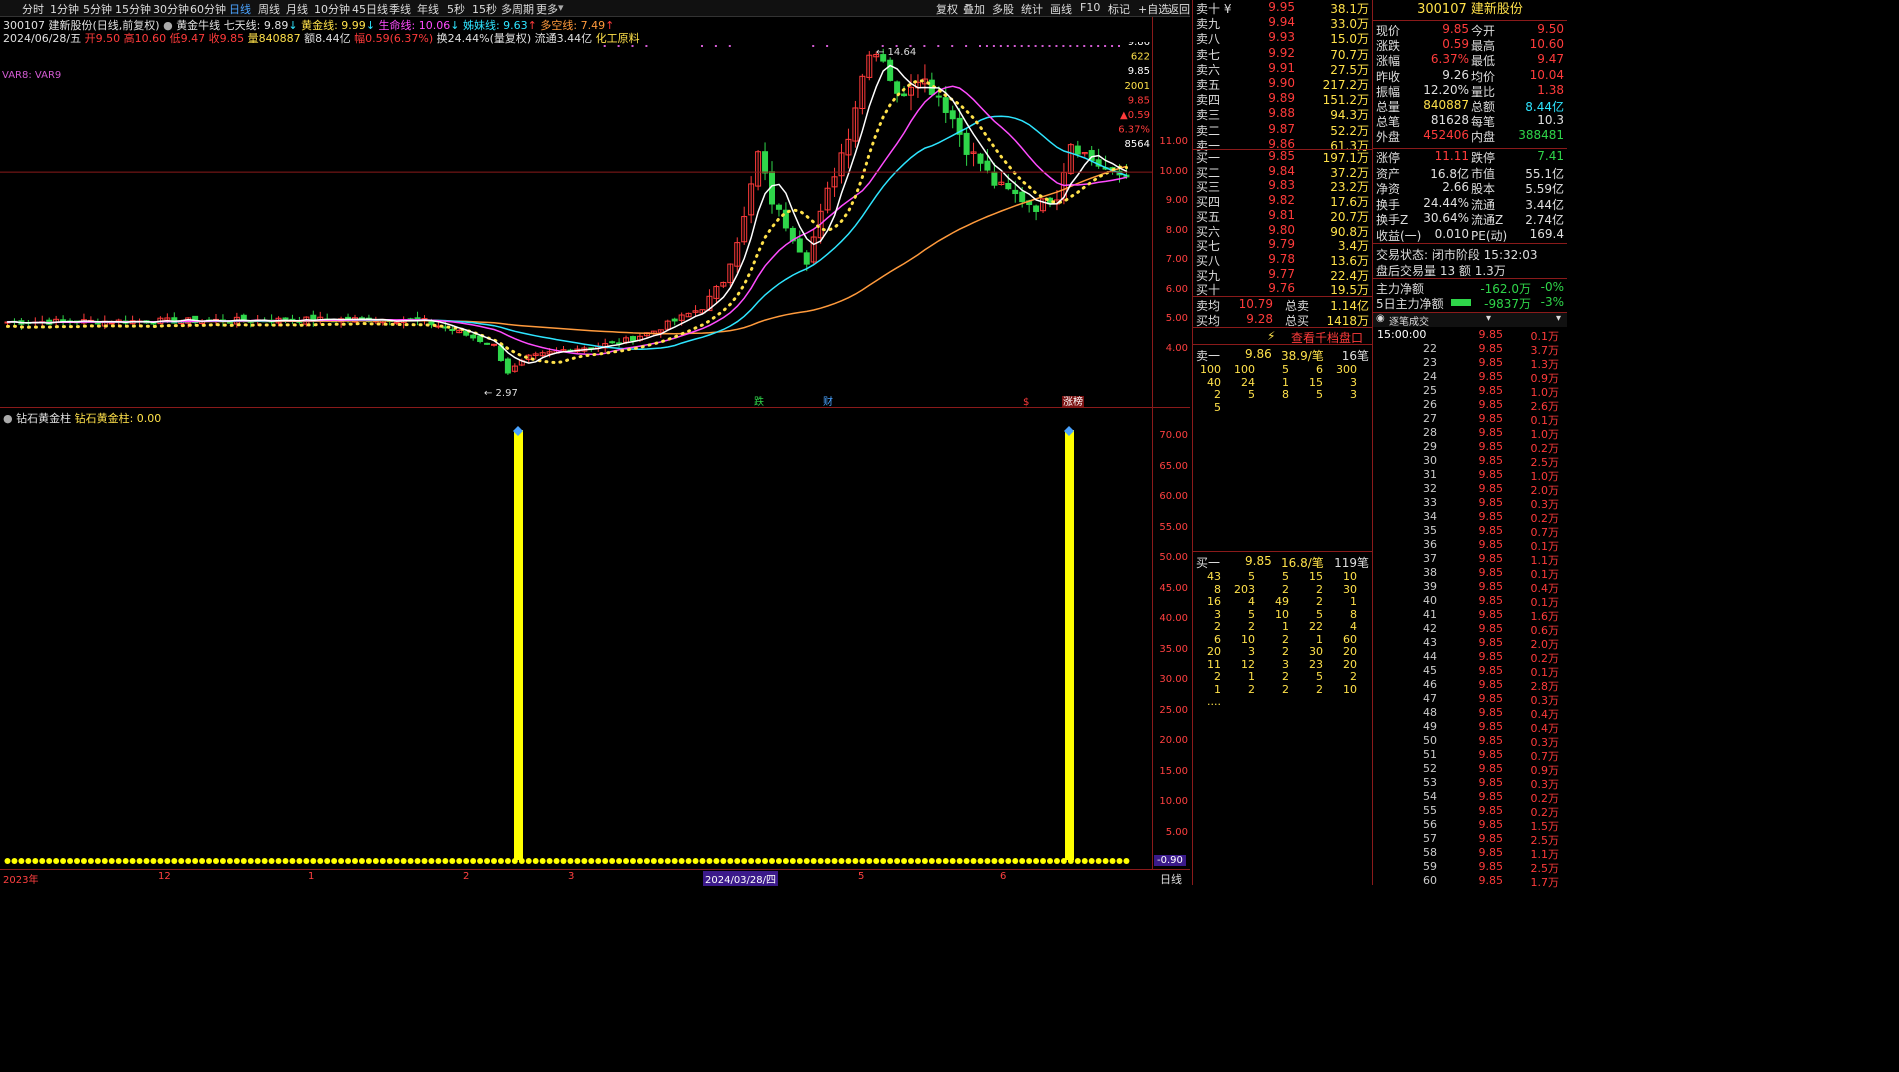 This screenshot has width=1899, height=1072. What do you see at coordinates (1119, 9) in the screenshot?
I see `toolbar-right-6: 标记` at bounding box center [1119, 9].